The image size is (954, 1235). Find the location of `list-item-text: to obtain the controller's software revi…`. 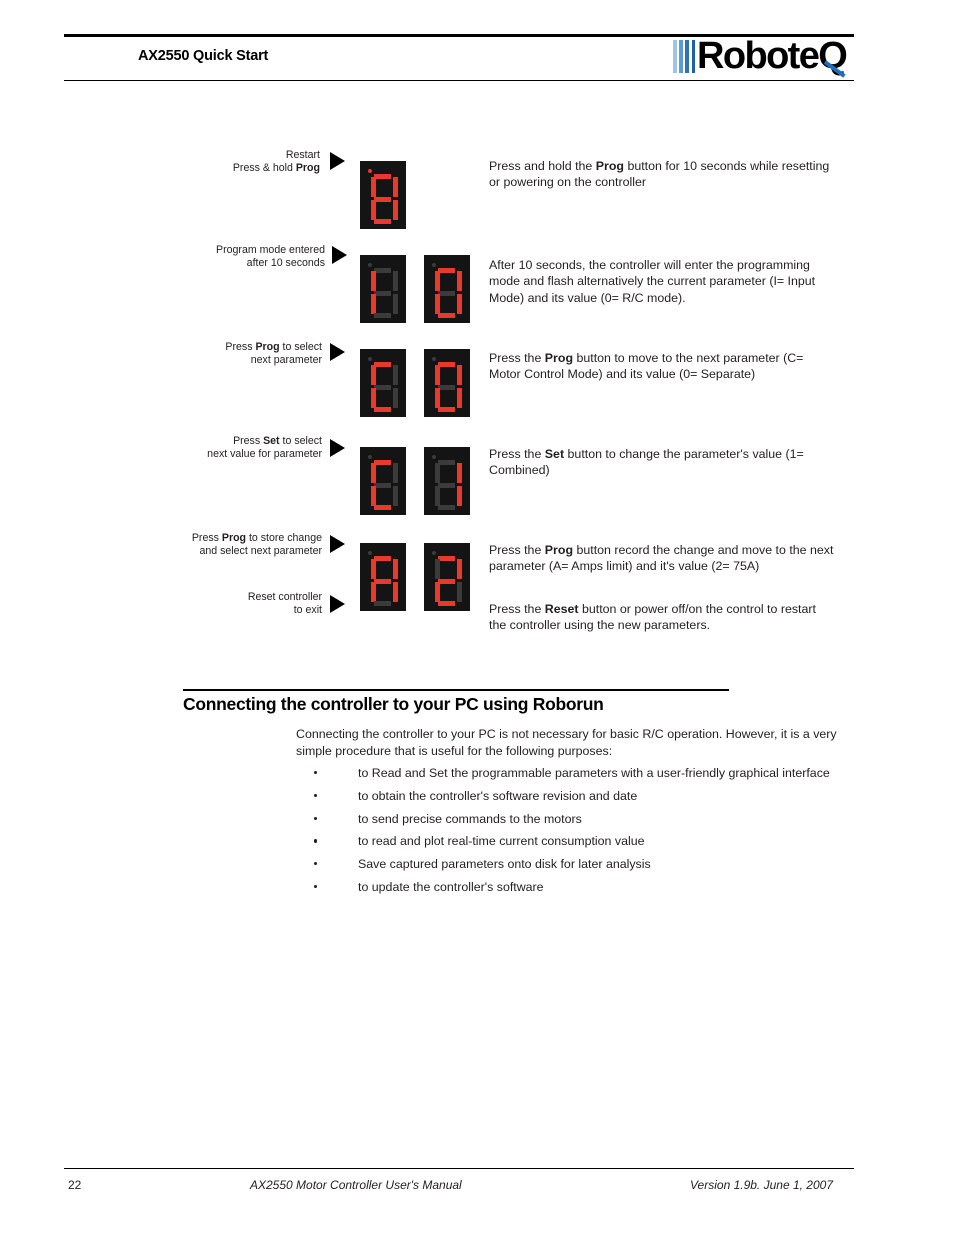

list-item-text: to obtain the controller's software revi… is located at coordinates (498, 795).